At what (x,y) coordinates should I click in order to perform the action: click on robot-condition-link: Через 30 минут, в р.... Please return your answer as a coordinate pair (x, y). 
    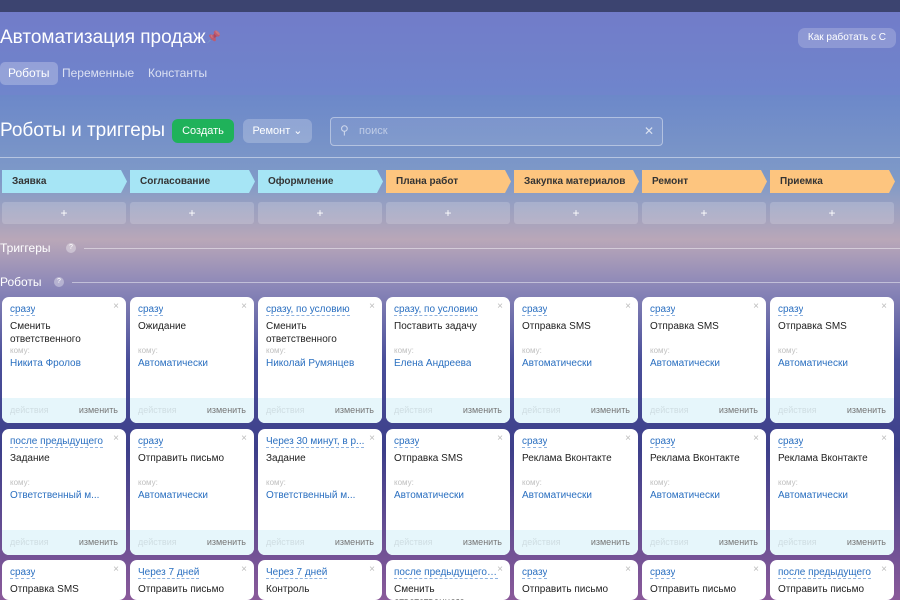
    Looking at the image, I should click on (315, 442).